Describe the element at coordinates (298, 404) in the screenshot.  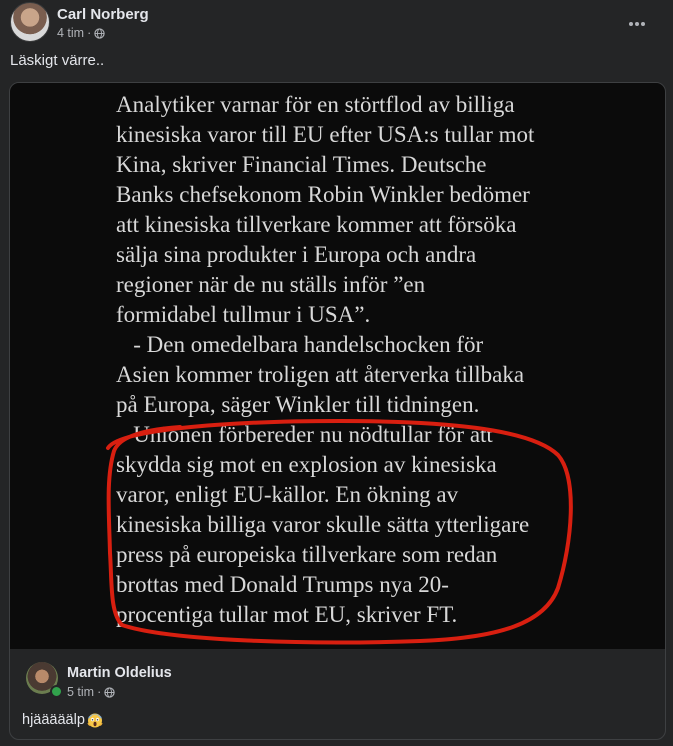
I see `article-line: på Europa, säger Winkler till tidningen.` at that location.